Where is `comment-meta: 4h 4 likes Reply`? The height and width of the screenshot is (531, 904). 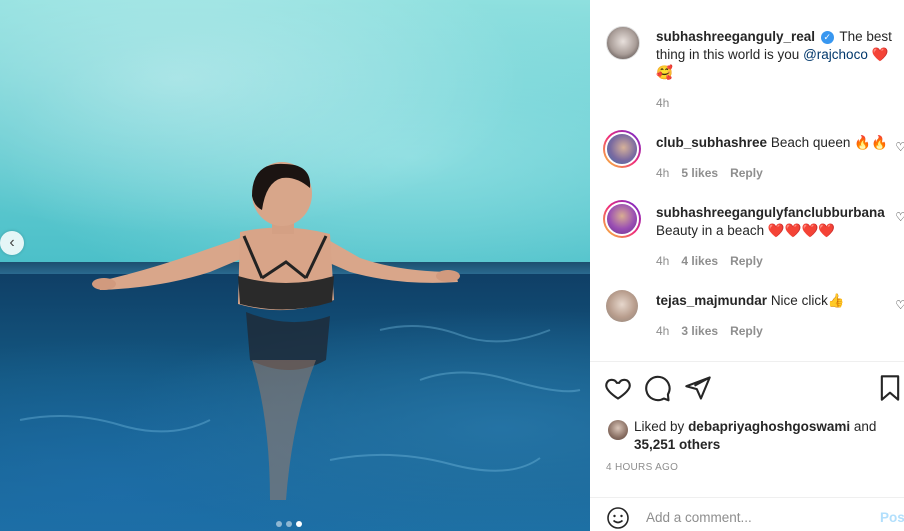
comment-meta: 4h 4 likes Reply is located at coordinates (709, 261).